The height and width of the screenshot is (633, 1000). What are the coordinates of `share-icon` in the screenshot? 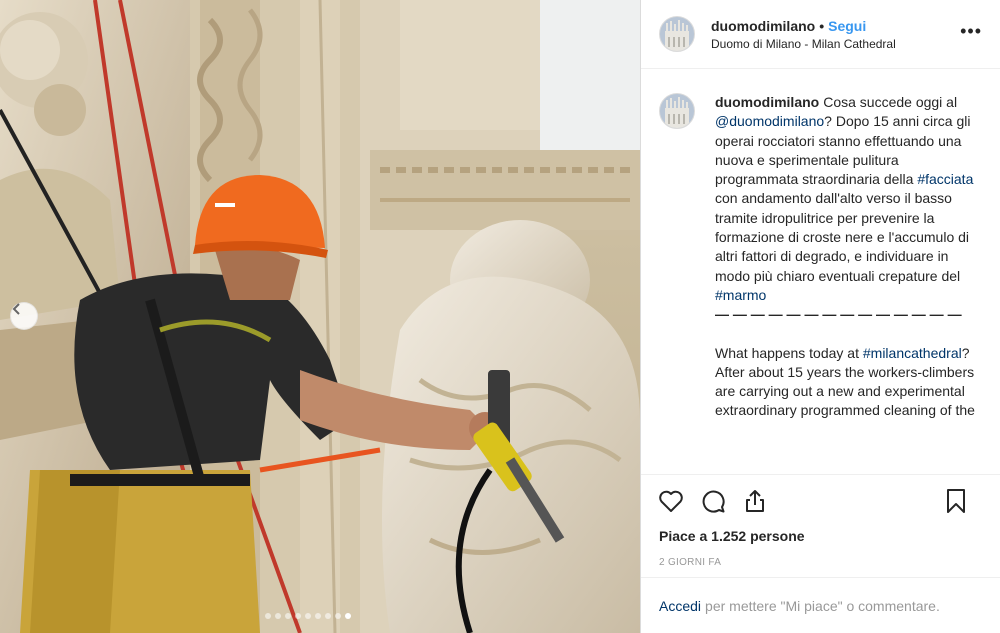 It's located at (755, 501).